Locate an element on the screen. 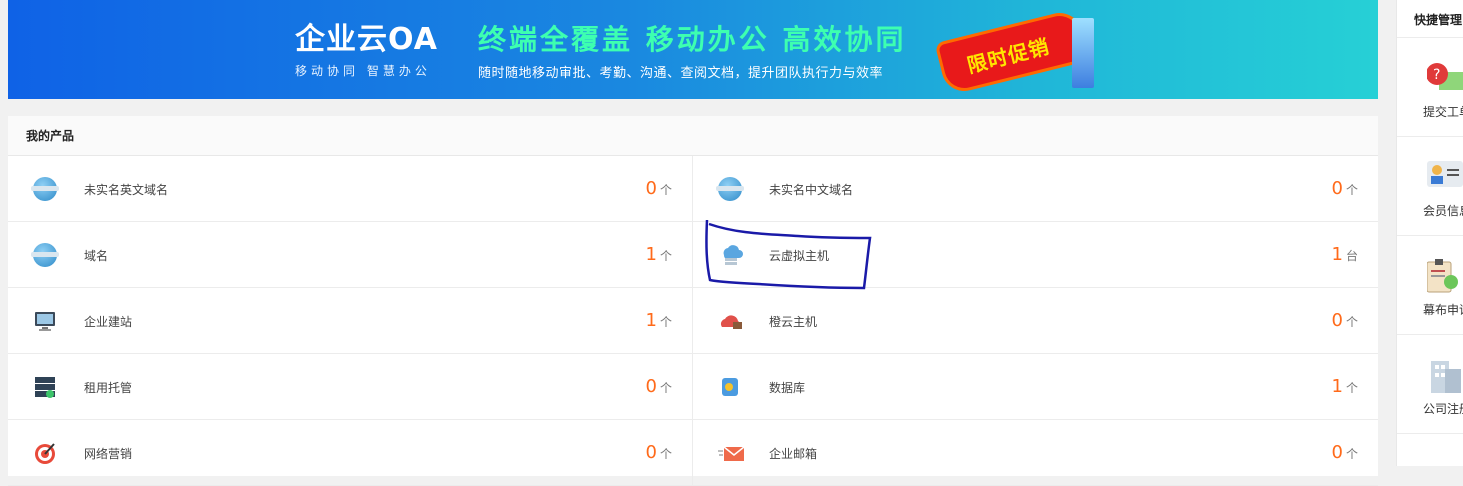 The width and height of the screenshot is (1463, 486). banner-brand: 企业云OA 移动协同 智慧办公 is located at coordinates (366, 50).